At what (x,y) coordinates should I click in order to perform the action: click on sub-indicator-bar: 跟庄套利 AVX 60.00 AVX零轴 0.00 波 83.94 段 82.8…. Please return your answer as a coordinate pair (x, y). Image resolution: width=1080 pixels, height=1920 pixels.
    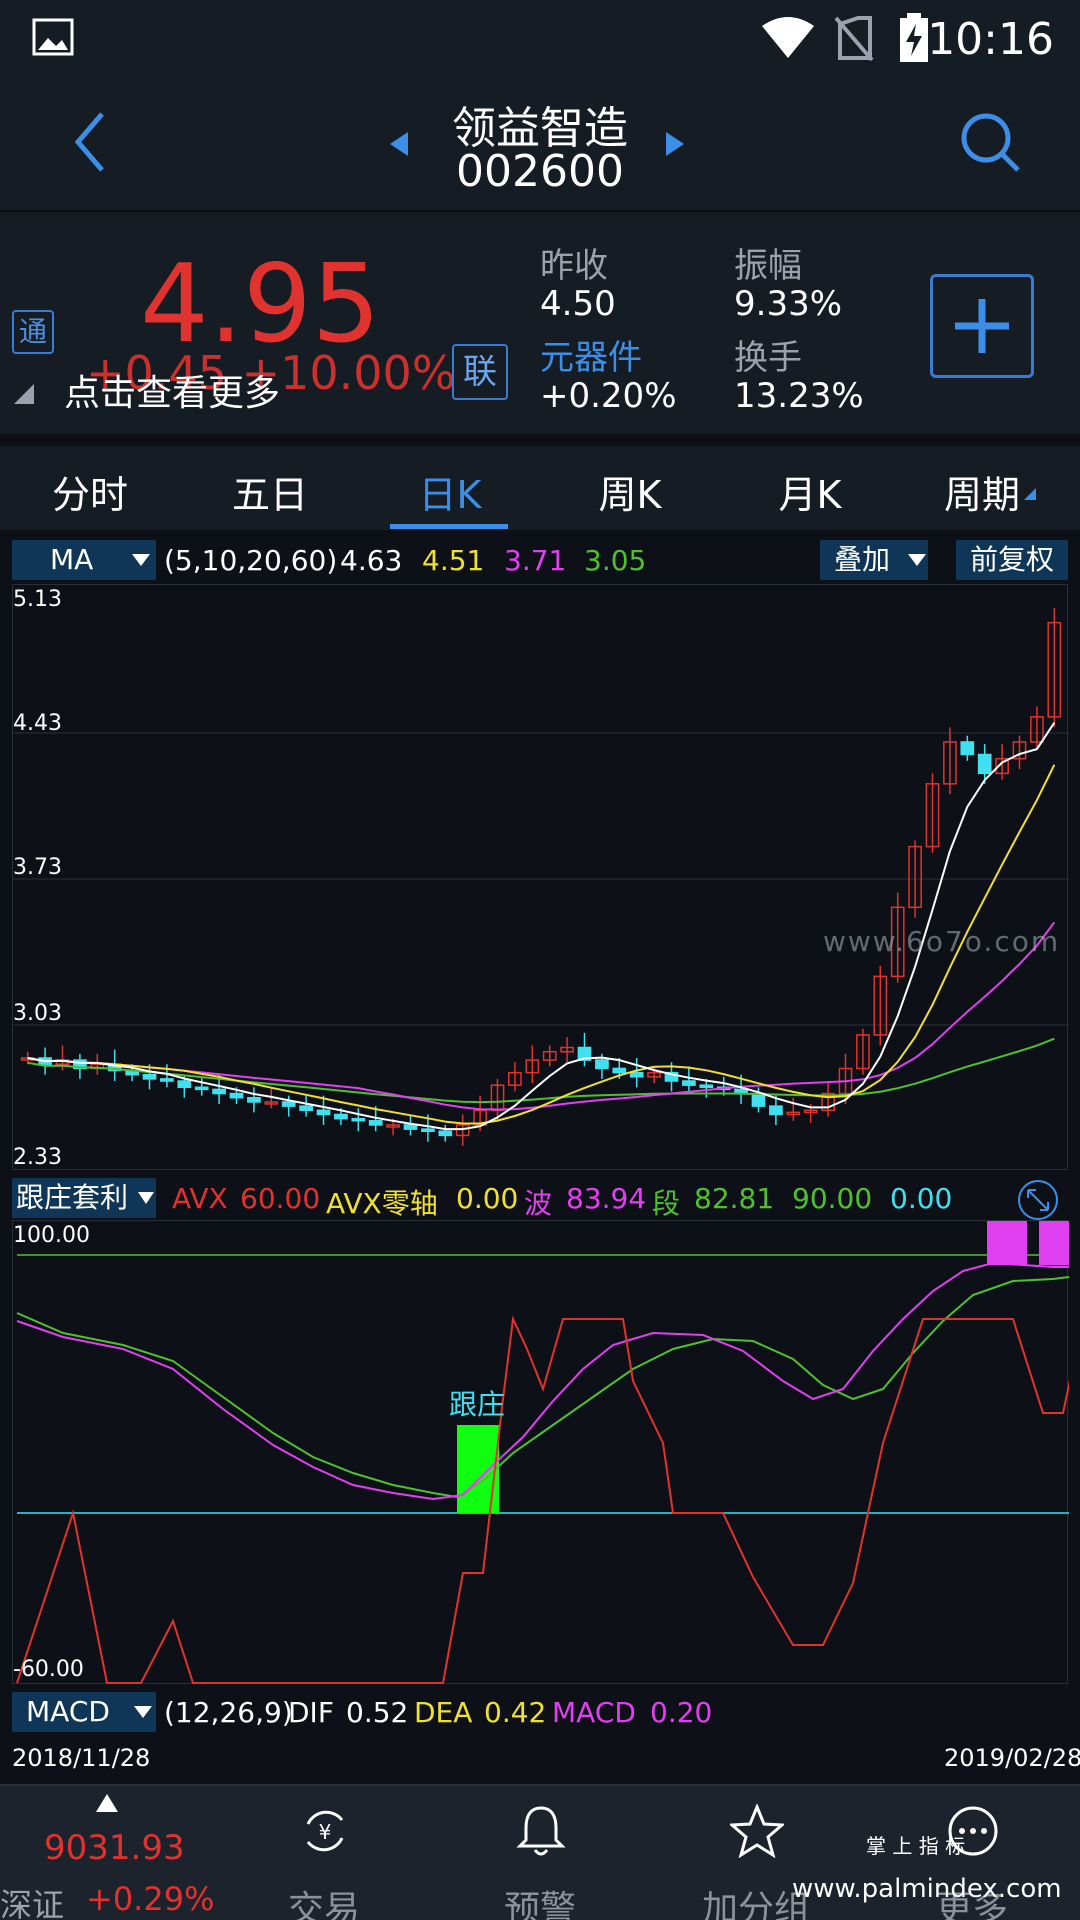
    Looking at the image, I should click on (541, 1199).